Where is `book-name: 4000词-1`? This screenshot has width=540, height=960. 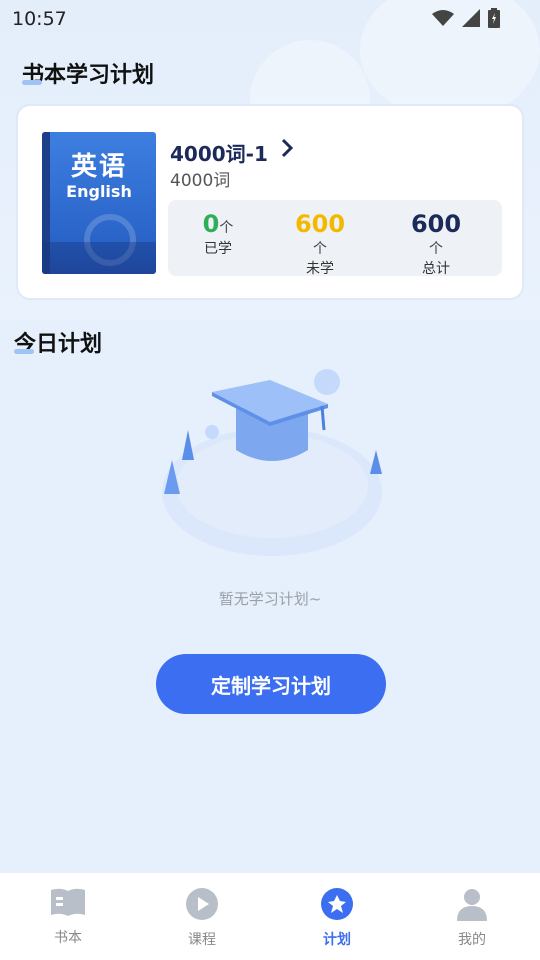
book-name: 4000词-1 is located at coordinates (219, 152).